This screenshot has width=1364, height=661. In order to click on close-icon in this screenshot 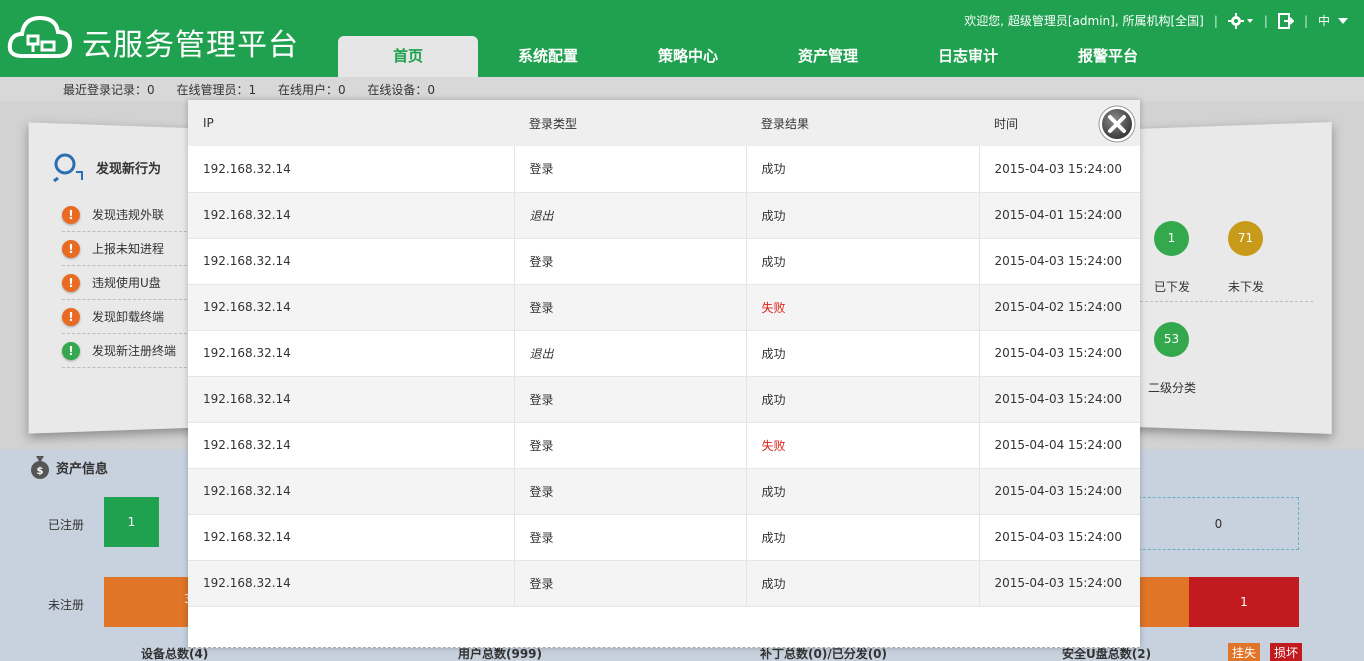, I will do `click(1117, 124)`.